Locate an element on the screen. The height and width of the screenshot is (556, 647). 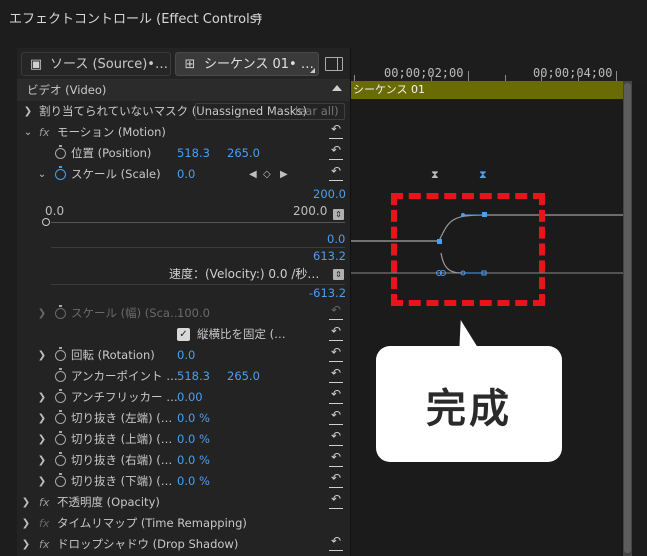
slider-handle is located at coordinates (46, 222).